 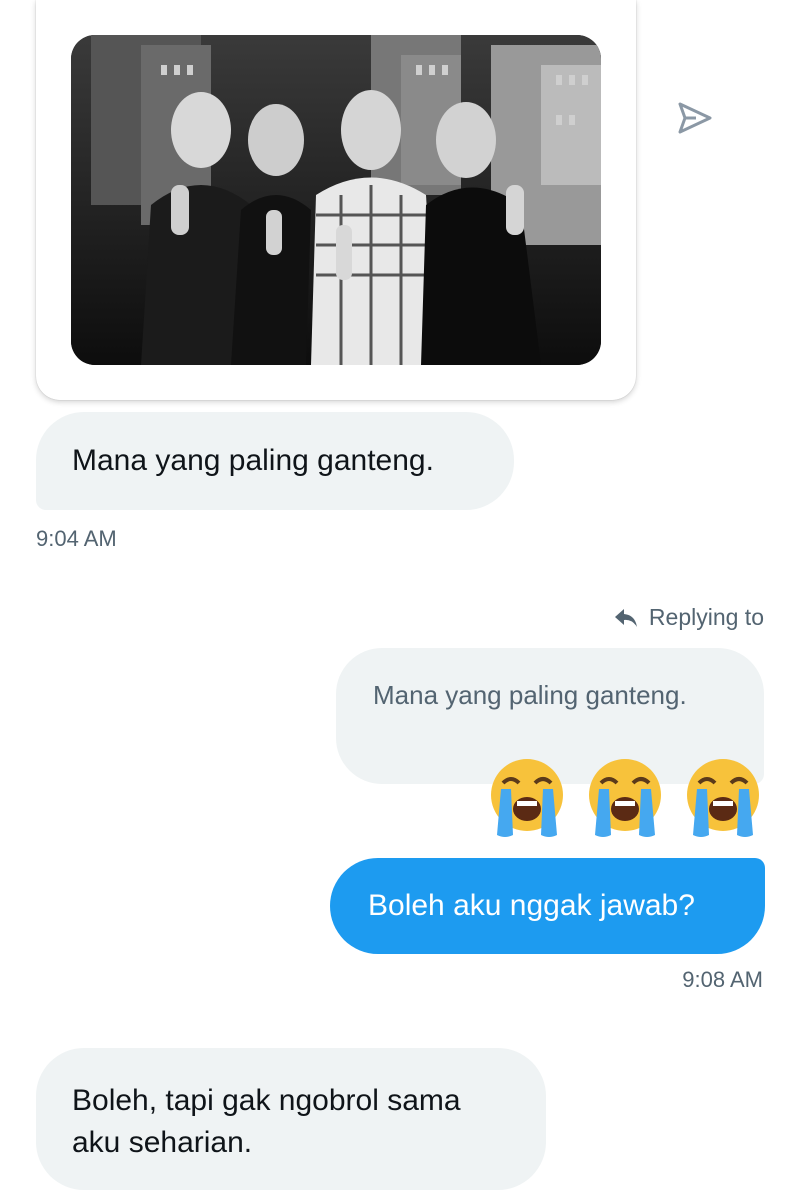 I want to click on reply-arrow-icon, so click(x=625, y=617).